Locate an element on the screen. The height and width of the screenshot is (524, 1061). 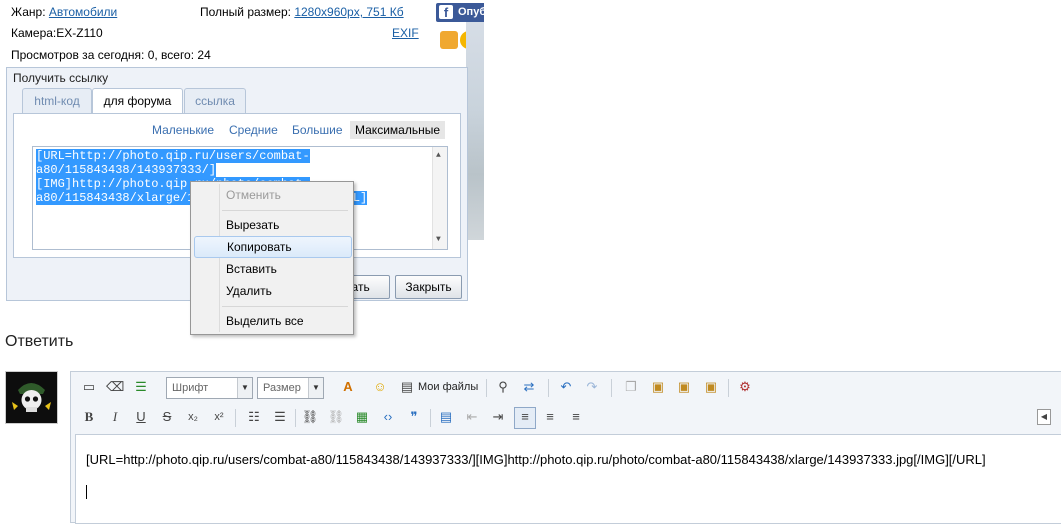
tab-link: ссылка is located at coordinates (215, 100).